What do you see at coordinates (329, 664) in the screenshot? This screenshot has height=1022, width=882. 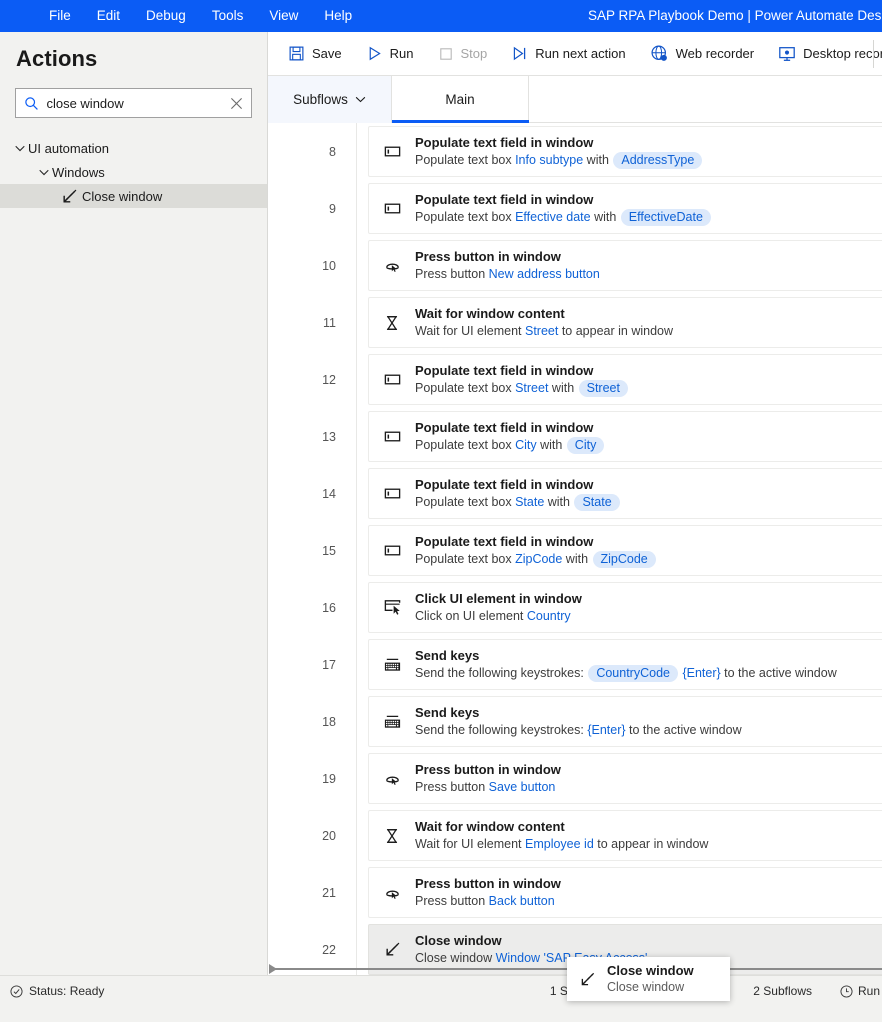 I see `action-row-number: 17` at bounding box center [329, 664].